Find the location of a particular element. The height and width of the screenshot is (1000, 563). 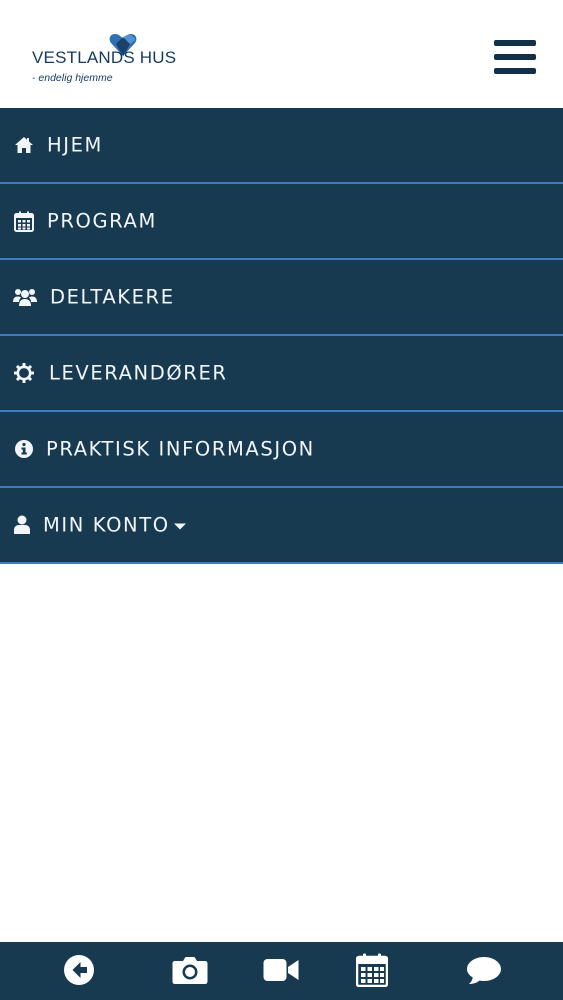

menu-label-deltakere: DELTAKERE is located at coordinates (112, 297).